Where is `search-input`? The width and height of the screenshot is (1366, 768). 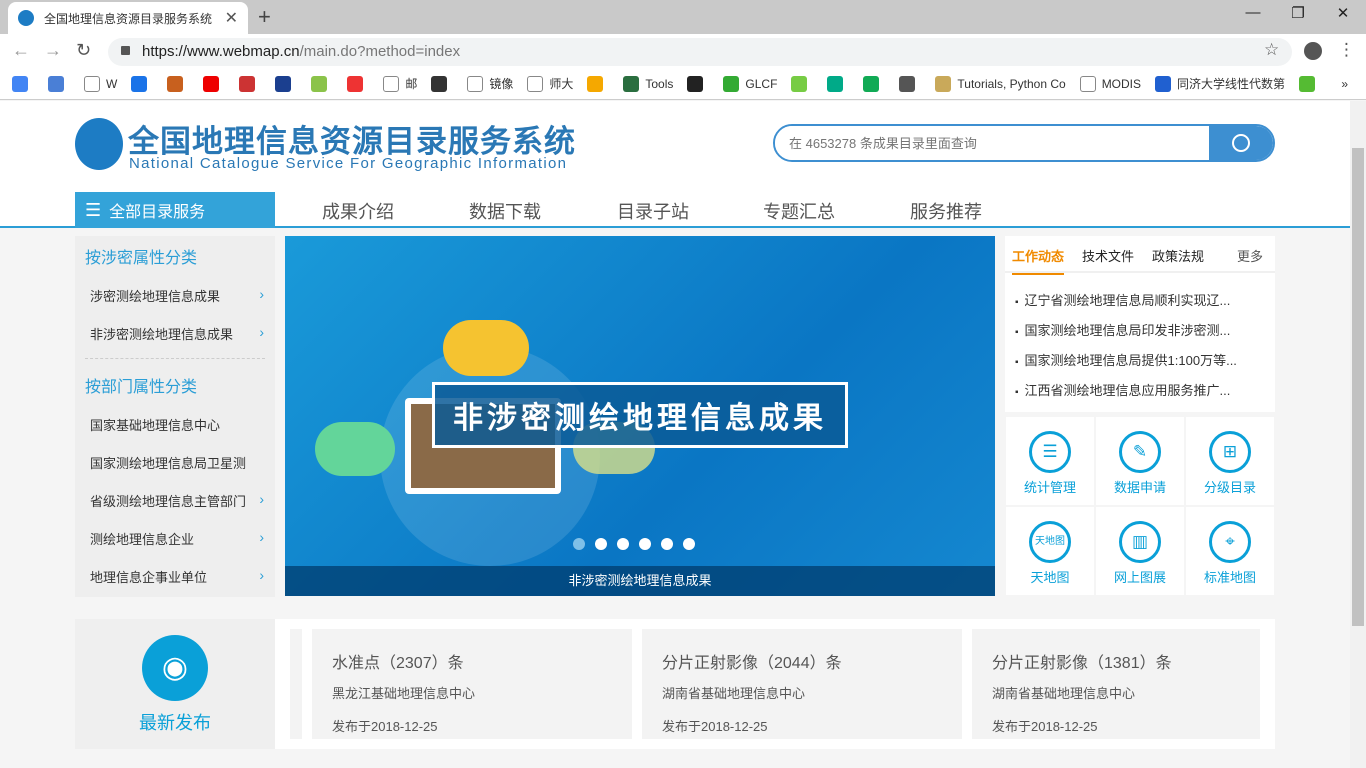 search-input is located at coordinates (990, 143).